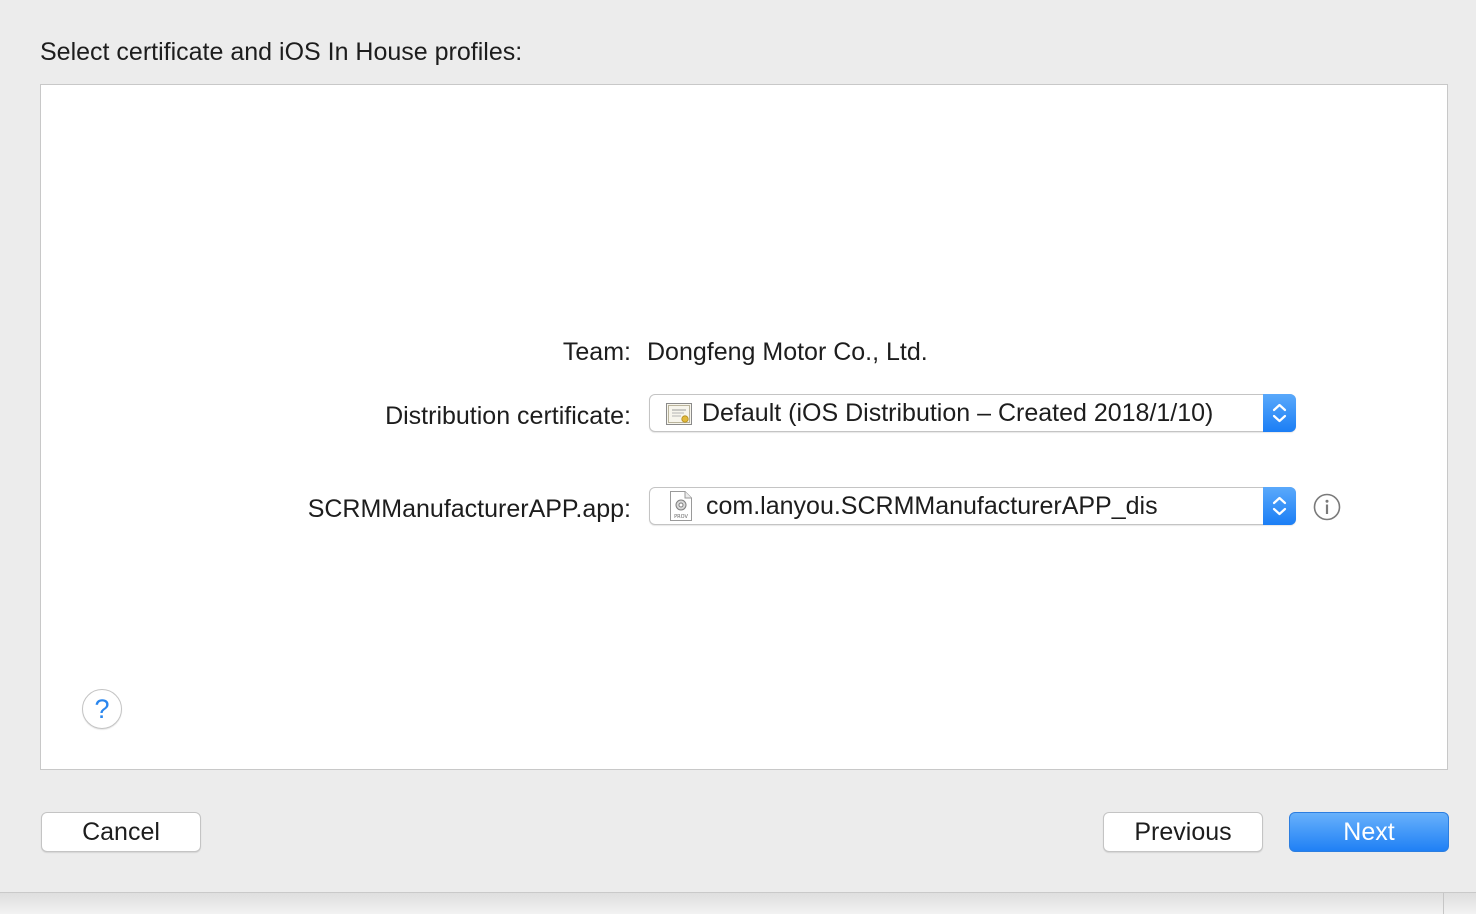 This screenshot has width=1476, height=914. Describe the element at coordinates (787, 352) in the screenshot. I see `team-value: Dongfeng Motor Co., Ltd.` at that location.